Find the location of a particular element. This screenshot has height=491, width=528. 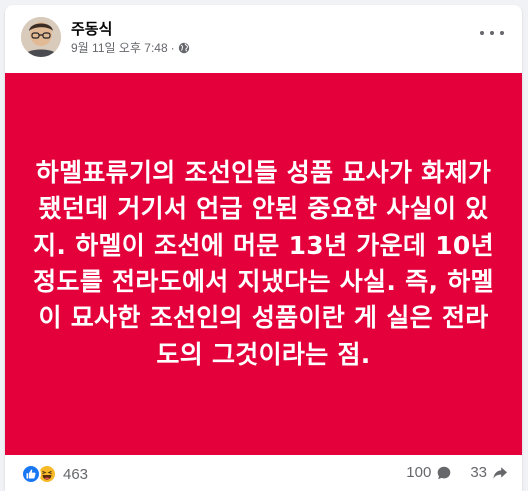

like-icon is located at coordinates (31, 474).